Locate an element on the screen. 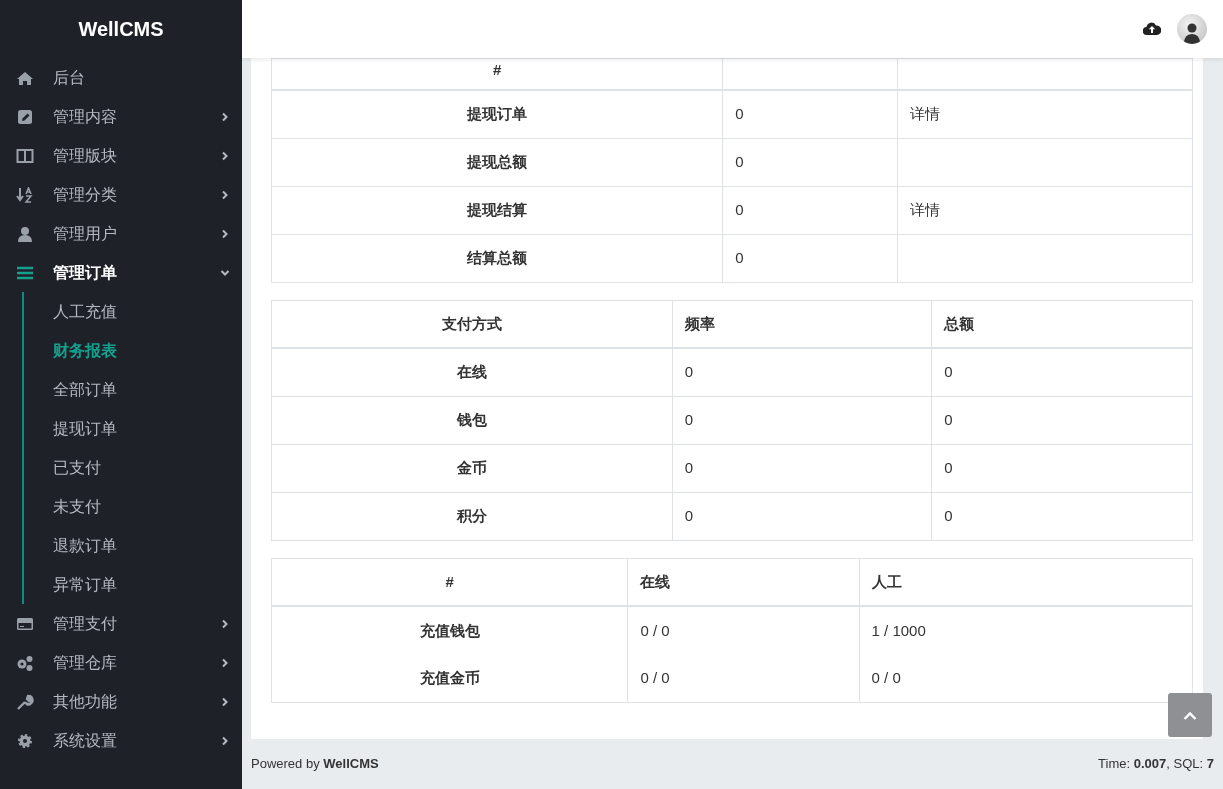  gears-icon is located at coordinates (25, 662).